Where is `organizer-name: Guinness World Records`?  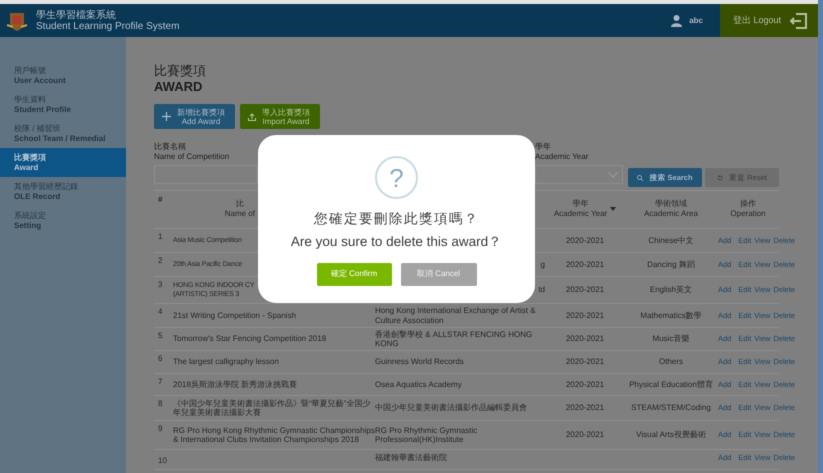
organizer-name: Guinness World Records is located at coordinates (420, 362).